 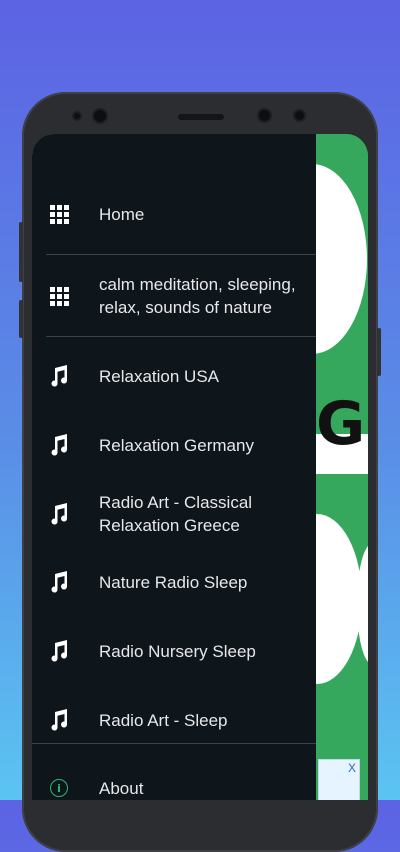 I want to click on menu-item-radio-art-classical-greece: Radio Art - Classical Relaxation Greece, so click(x=174, y=514).